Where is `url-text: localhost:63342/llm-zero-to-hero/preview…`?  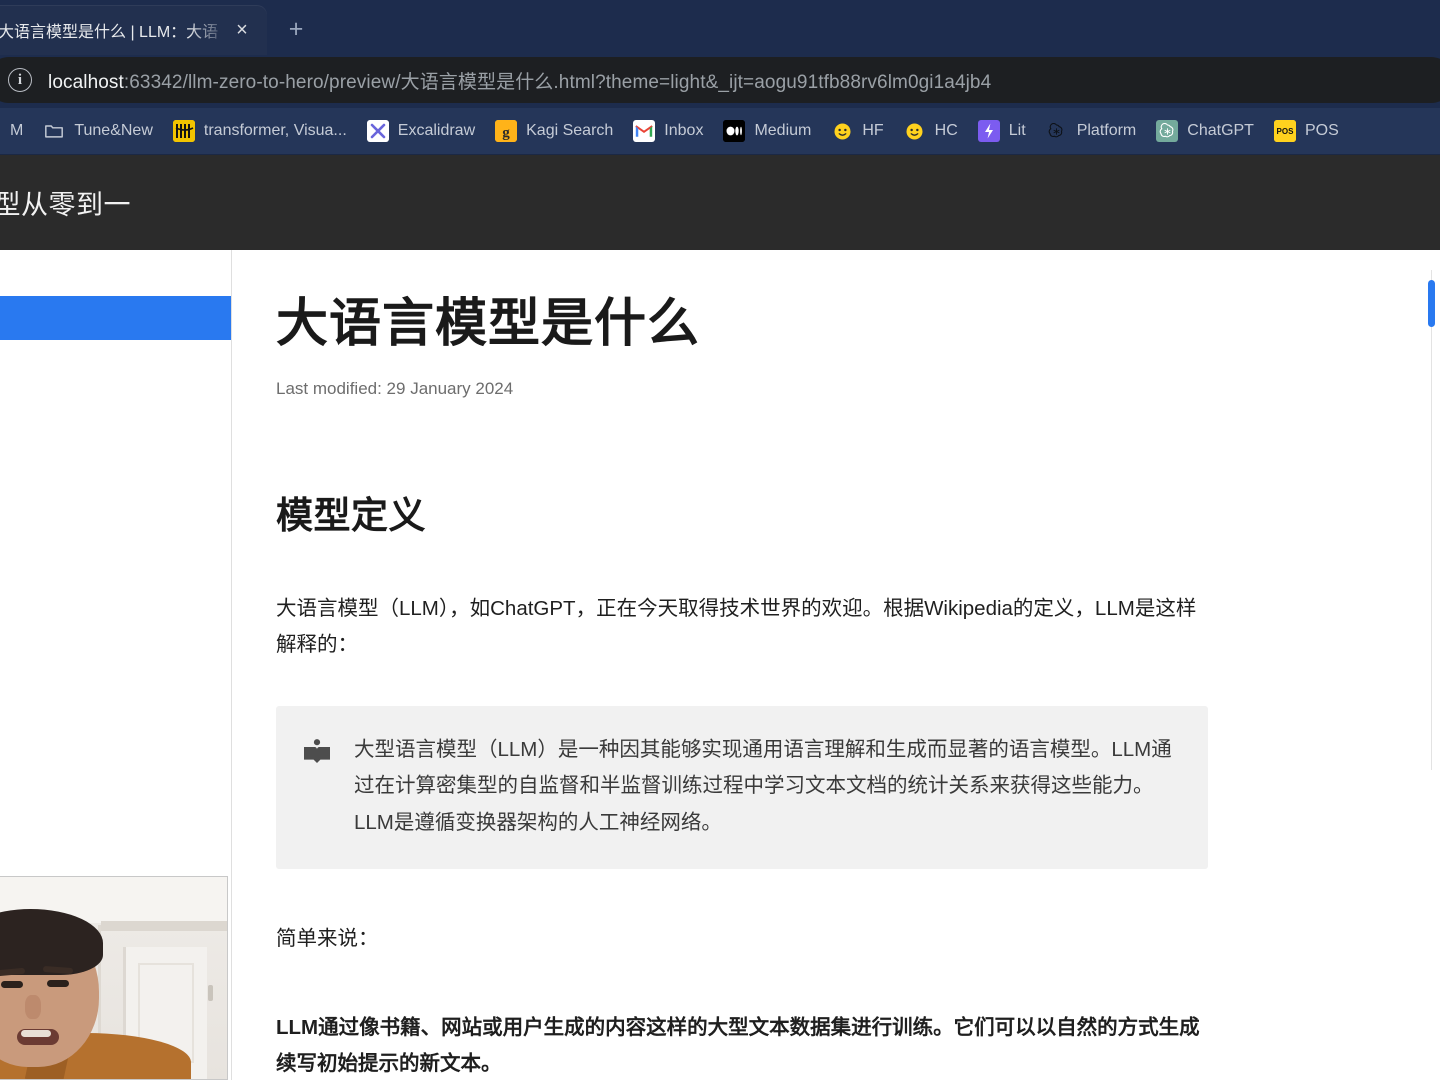
url-text: localhost:63342/llm-zero-to-hero/preview… is located at coordinates (519, 80).